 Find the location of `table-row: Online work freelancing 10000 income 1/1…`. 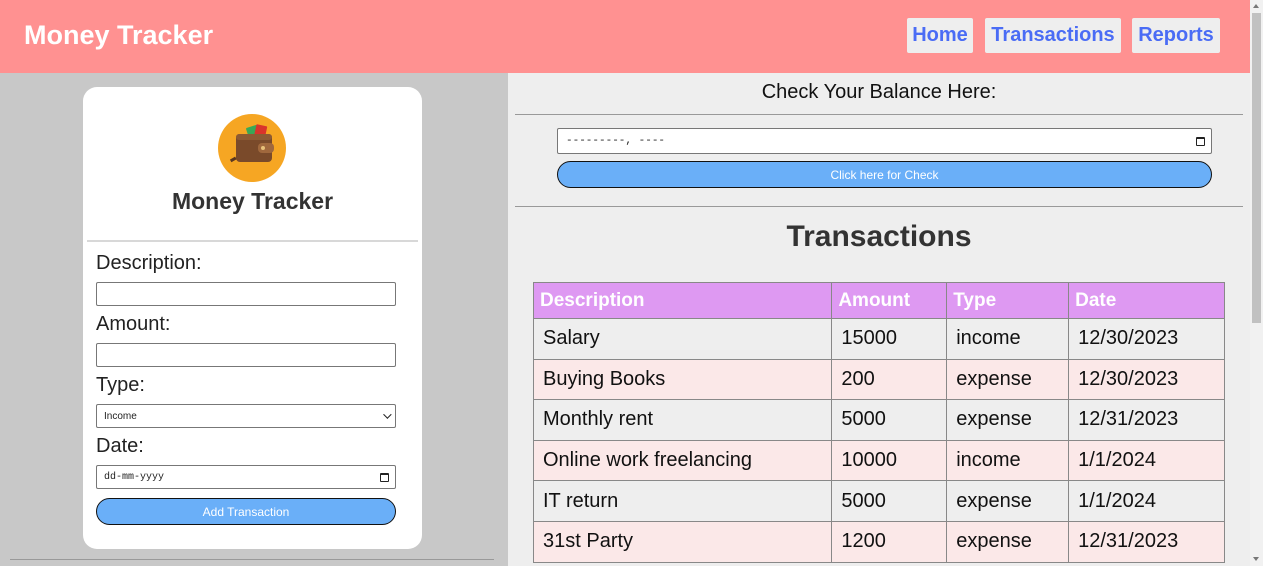

table-row: Online work freelancing 10000 income 1/1… is located at coordinates (878, 460).